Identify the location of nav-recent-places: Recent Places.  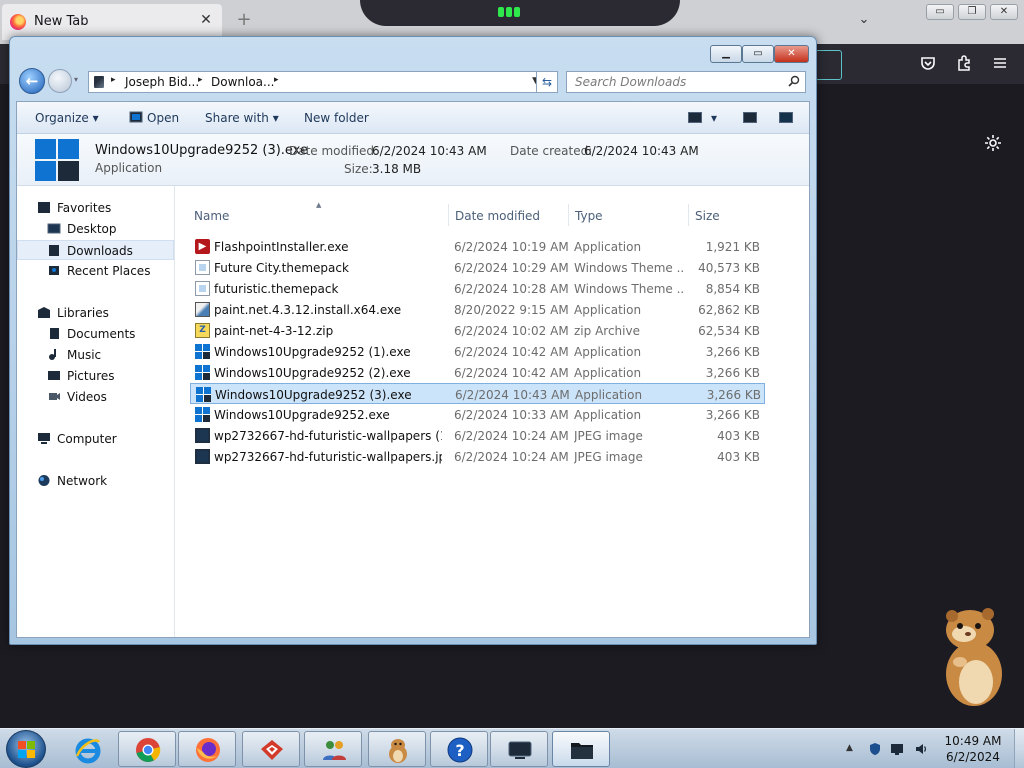
(95, 271).